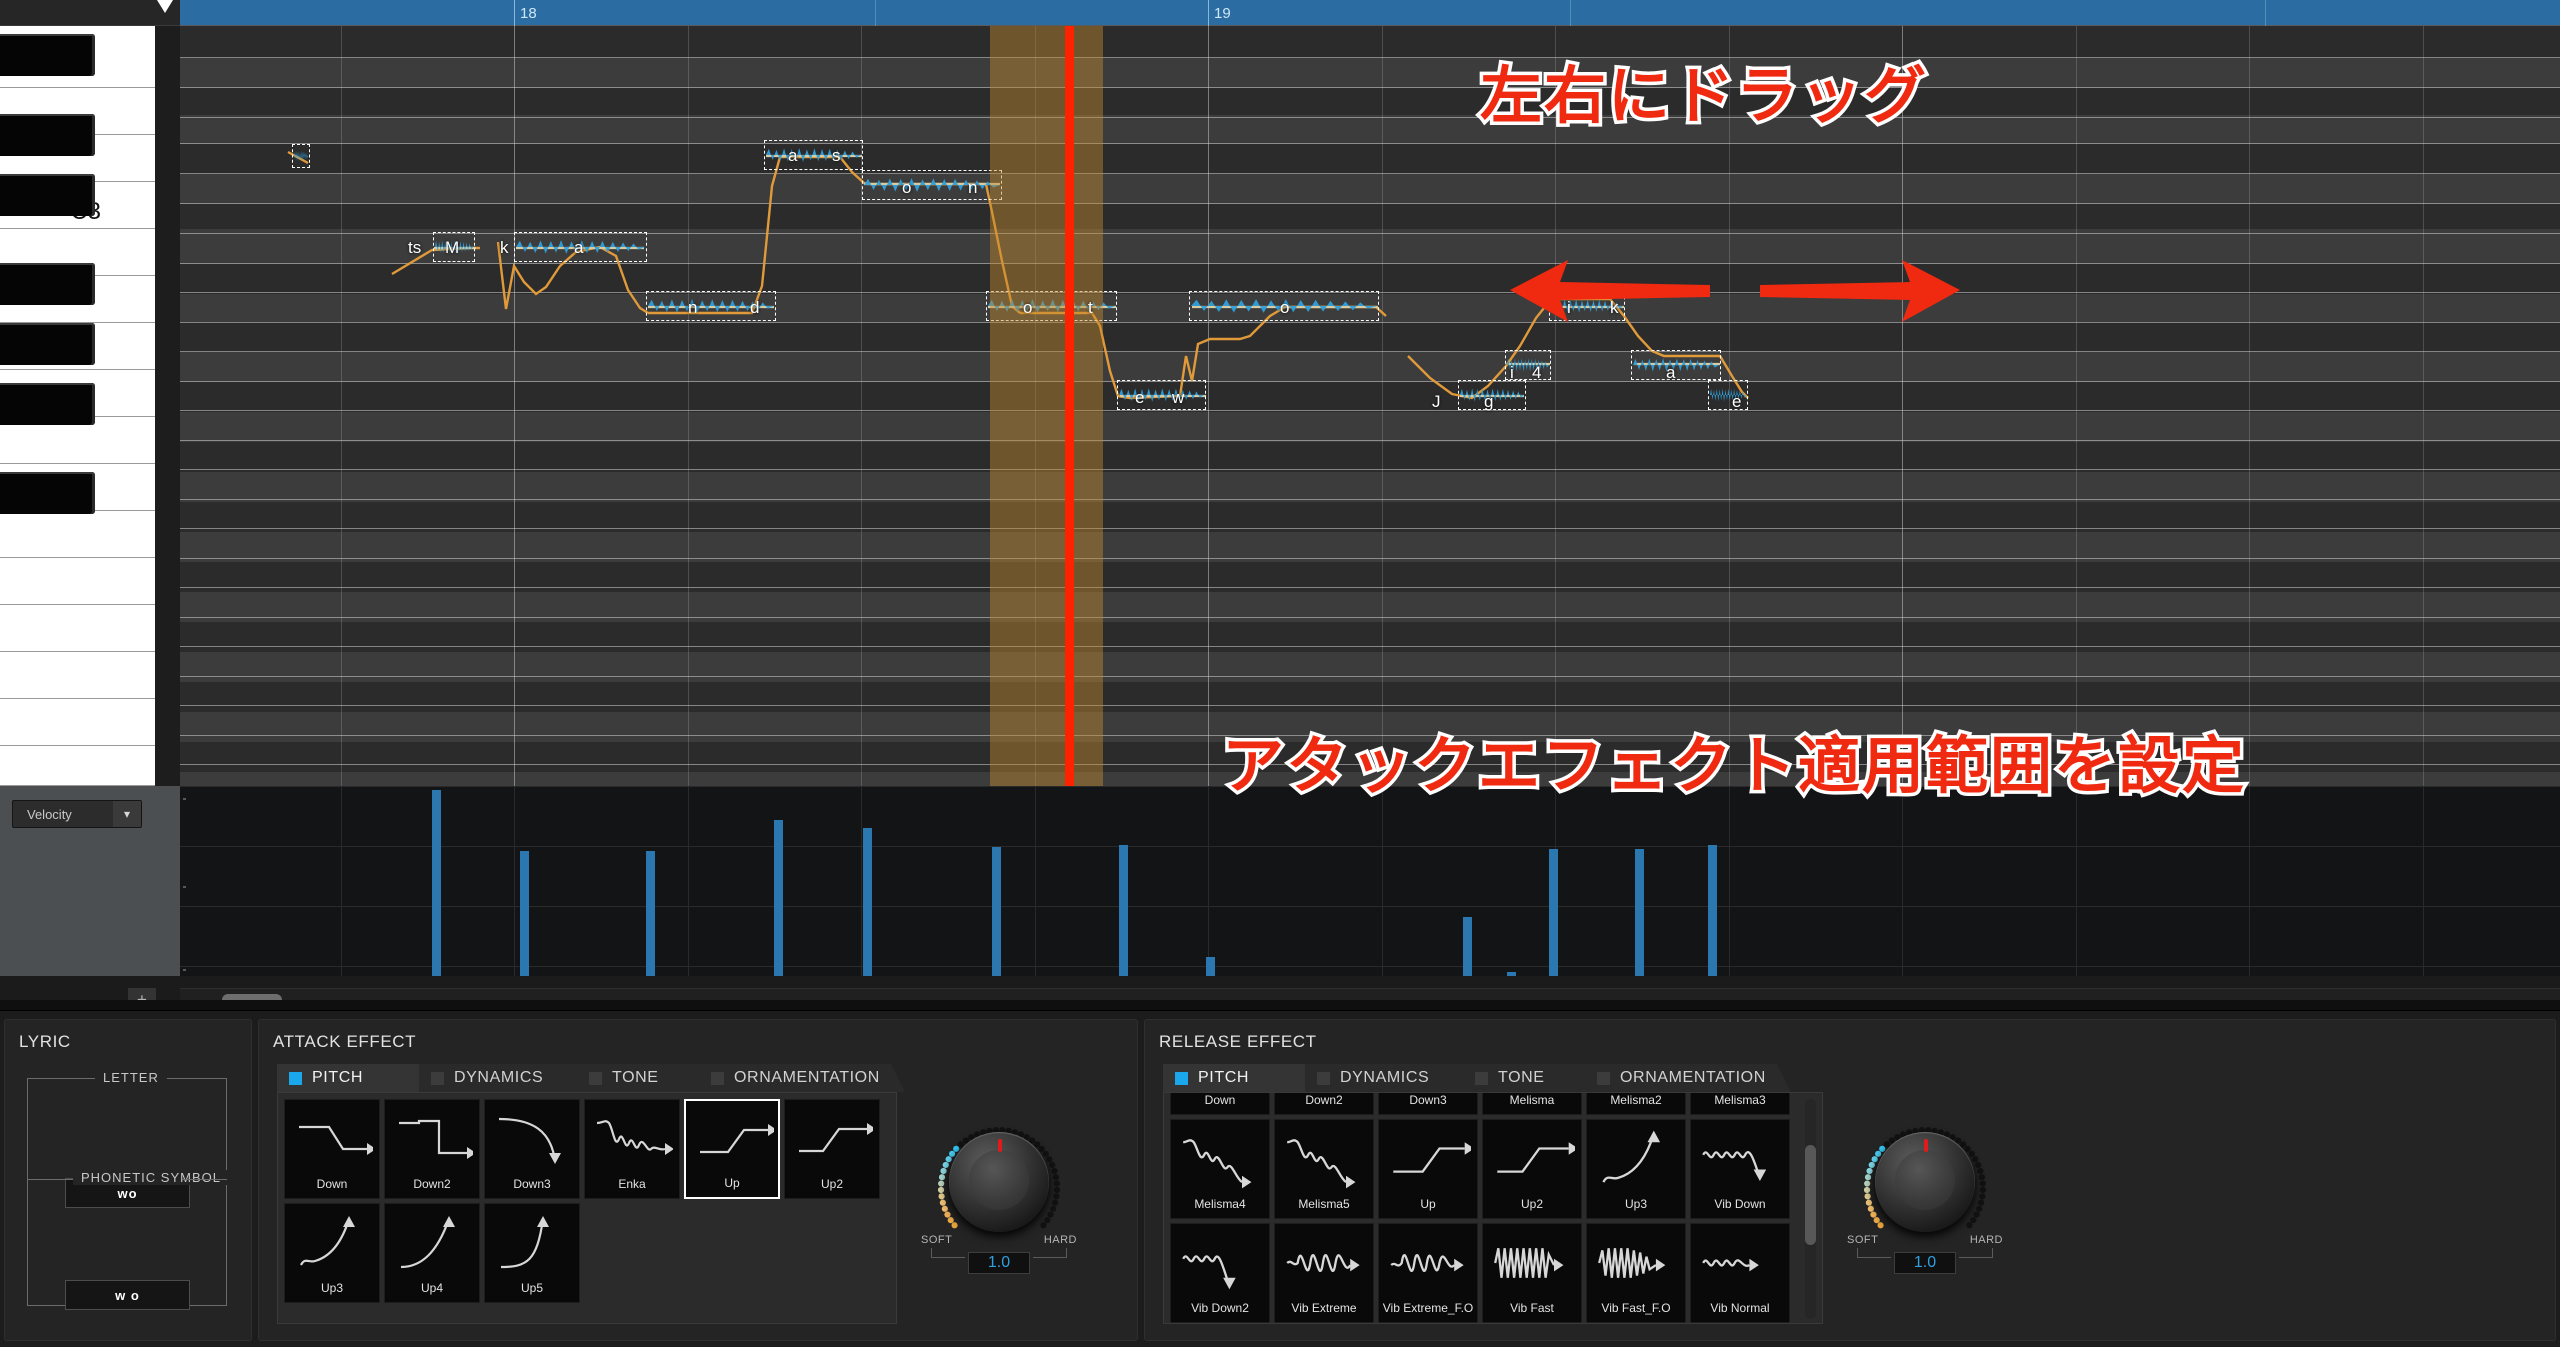 Image resolution: width=2560 pixels, height=1347 pixels. Describe the element at coordinates (505, 1078) in the screenshot. I see `attack-tab-dynamics: DYNAMICS` at that location.